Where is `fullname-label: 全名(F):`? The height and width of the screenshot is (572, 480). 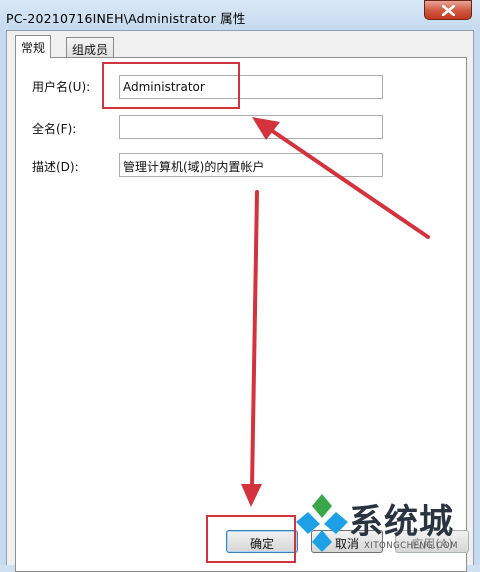 fullname-label: 全名(F): is located at coordinates (54, 129).